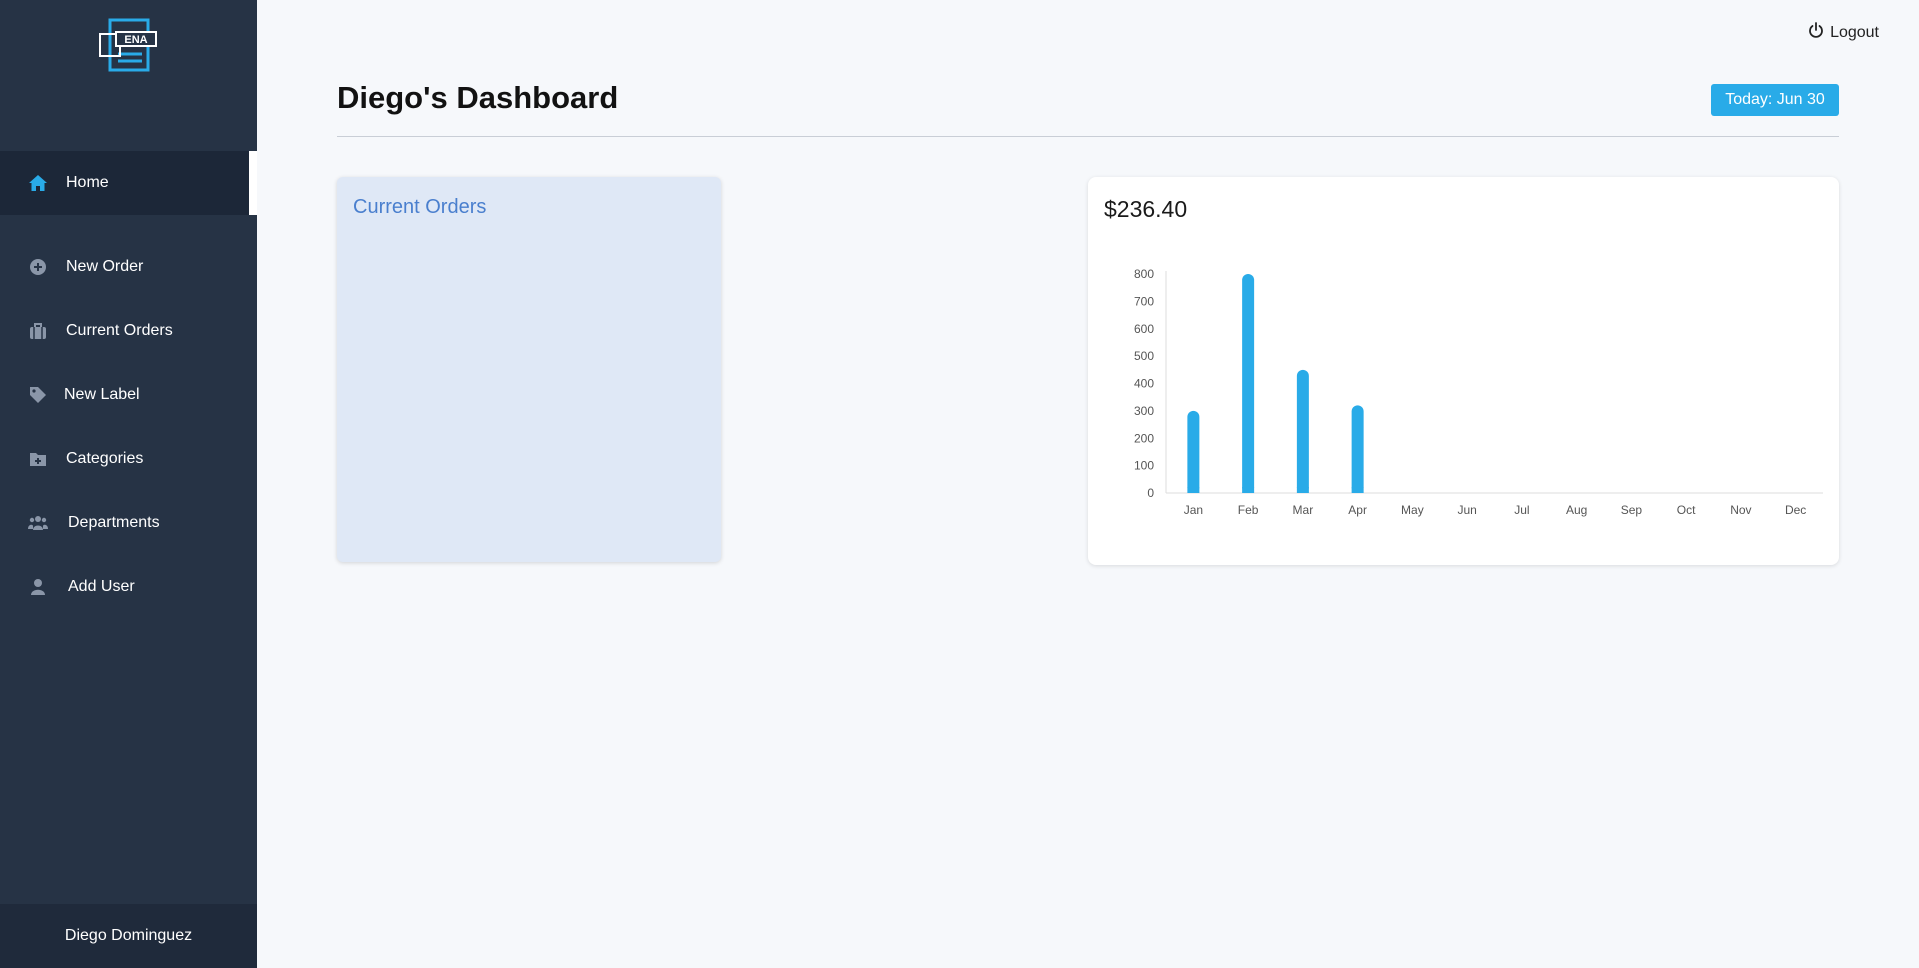 This screenshot has height=968, width=1919. Describe the element at coordinates (38, 267) in the screenshot. I see `plus-circle-icon` at that location.